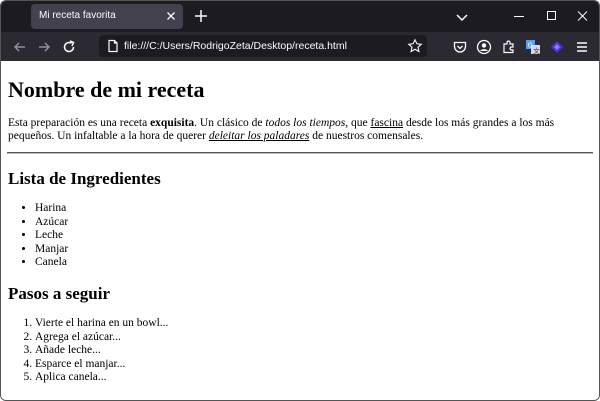 This screenshot has width=600, height=401. Describe the element at coordinates (300, 16) in the screenshot. I see `tab-bar: Mi receta favorita` at that location.